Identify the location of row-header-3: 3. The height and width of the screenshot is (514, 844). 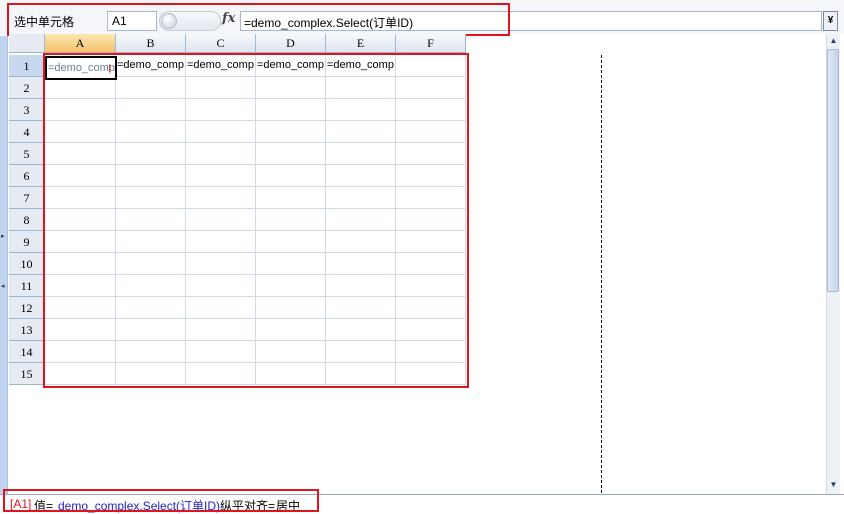
(27, 110).